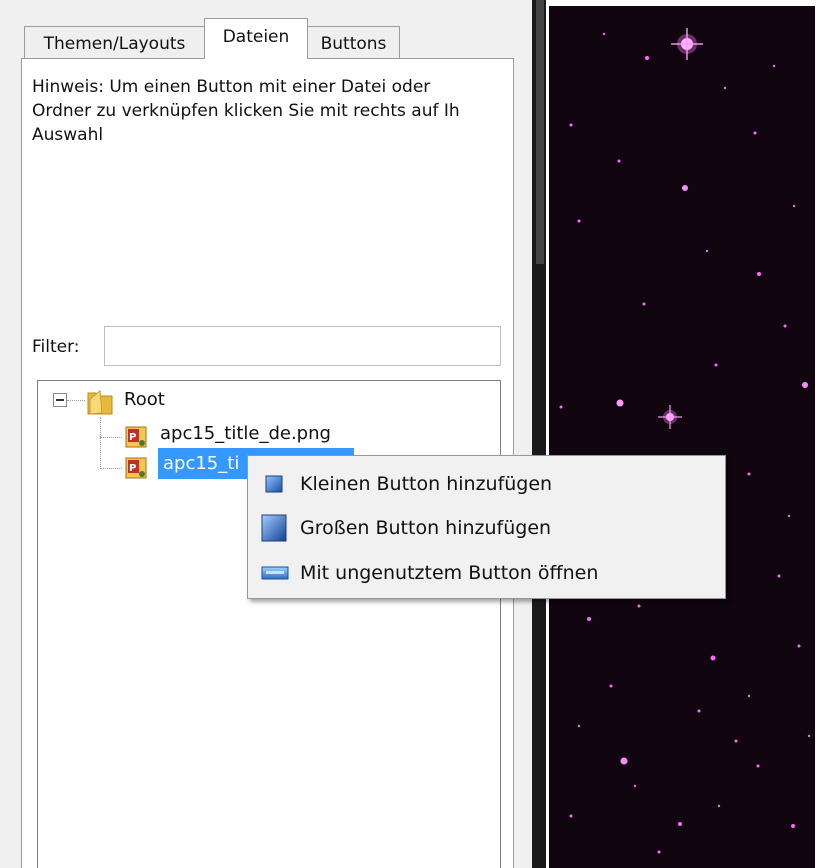 The height and width of the screenshot is (868, 822). What do you see at coordinates (201, 463) in the screenshot?
I see `tree-item-label: apc15_ti` at bounding box center [201, 463].